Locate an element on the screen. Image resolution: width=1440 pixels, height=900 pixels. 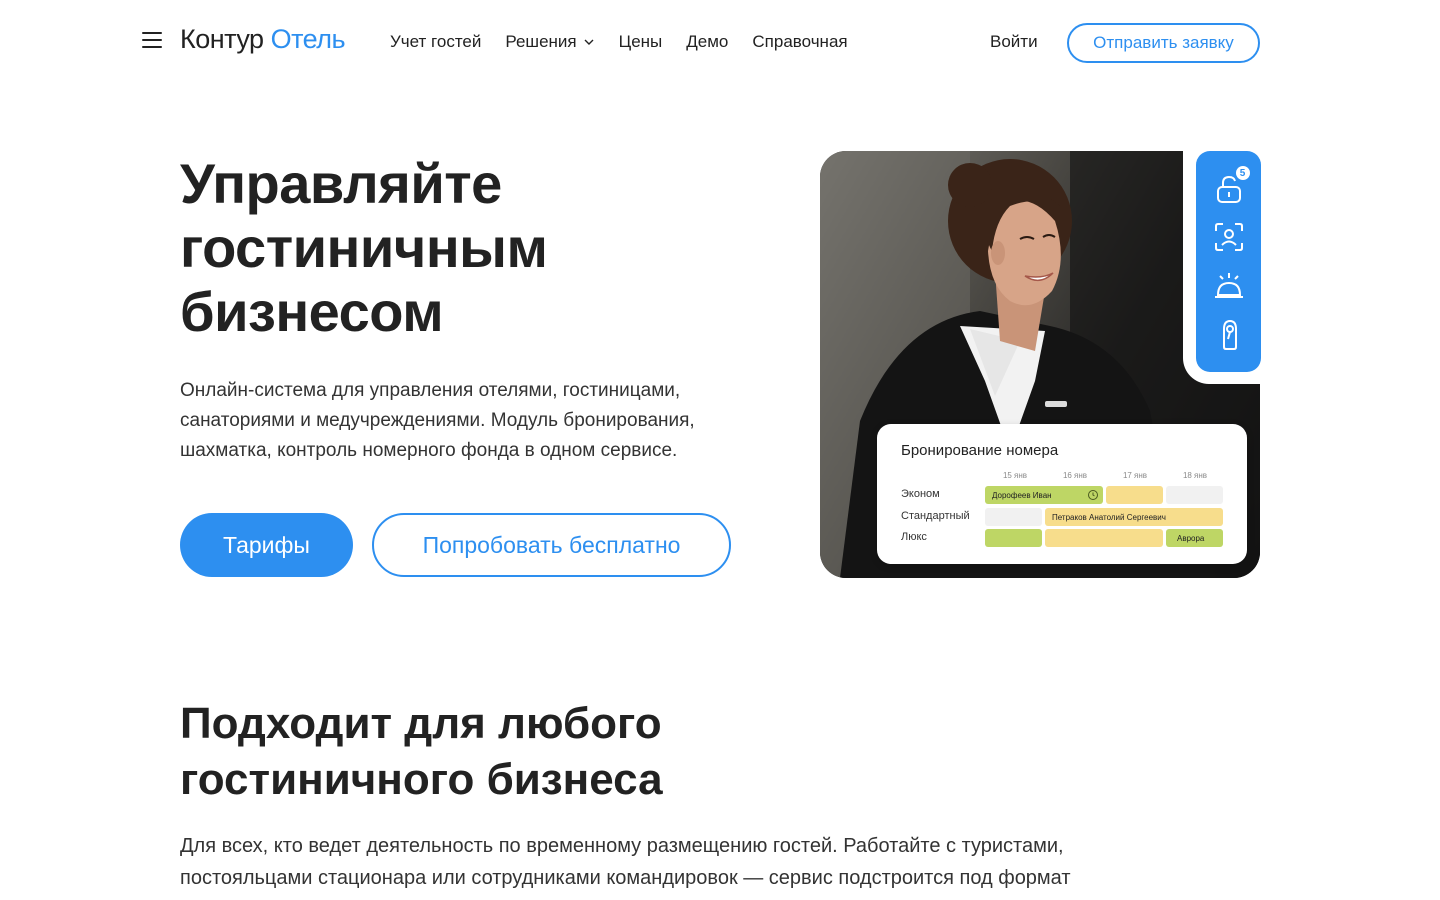
nav-item-demo: Демо is located at coordinates (707, 42).